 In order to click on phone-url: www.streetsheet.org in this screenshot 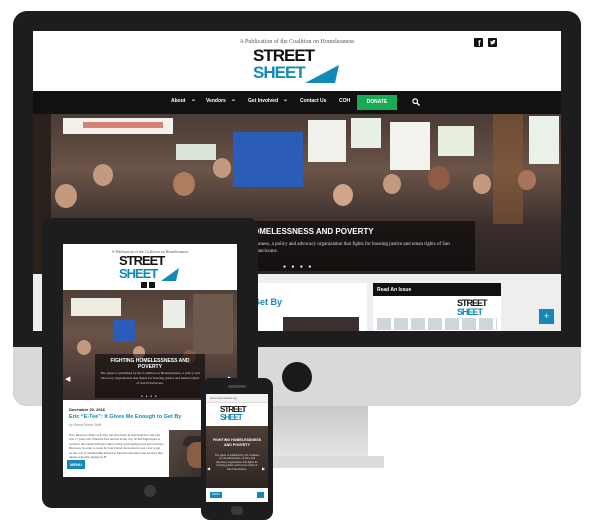, I will do `click(224, 398)`.